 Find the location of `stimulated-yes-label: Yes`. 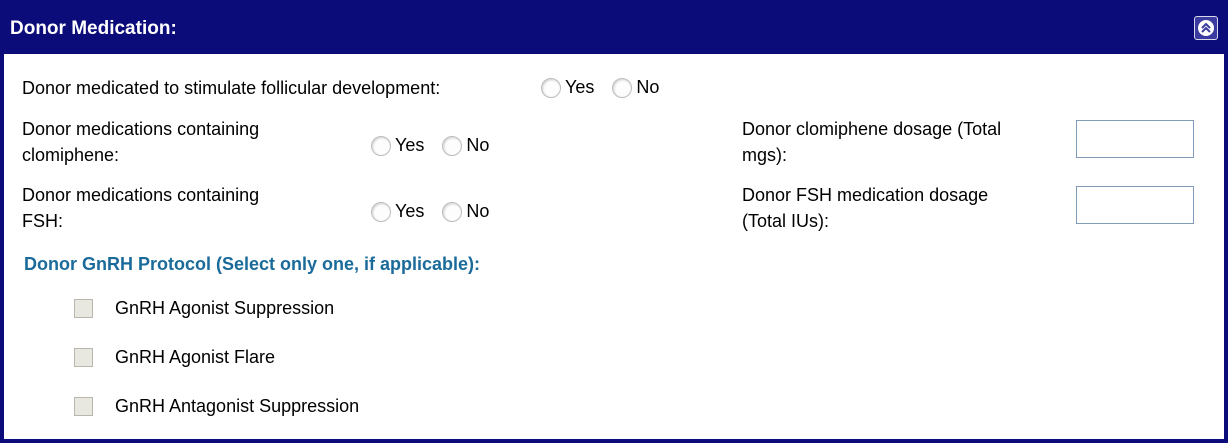

stimulated-yes-label: Yes is located at coordinates (580, 87).